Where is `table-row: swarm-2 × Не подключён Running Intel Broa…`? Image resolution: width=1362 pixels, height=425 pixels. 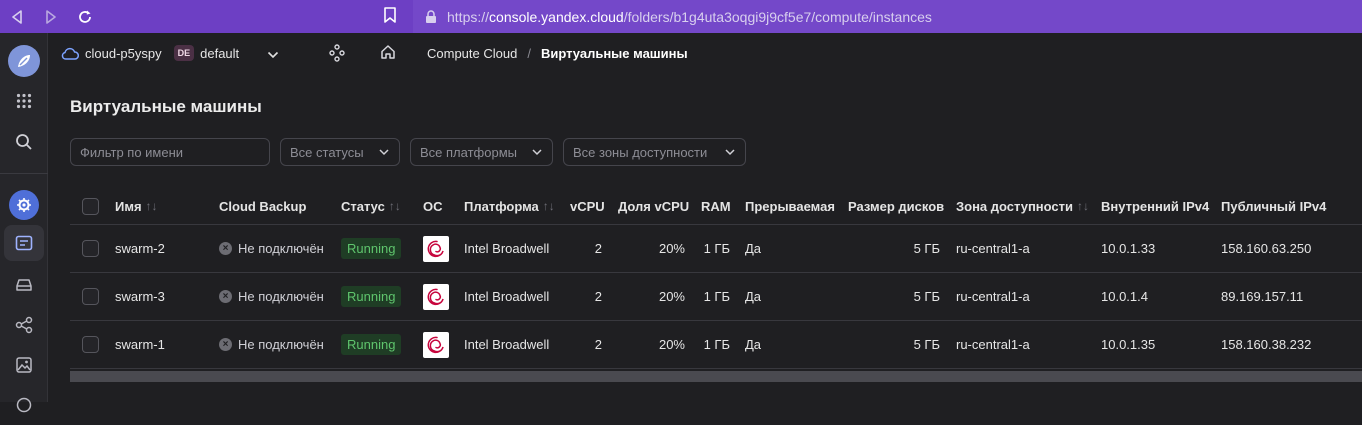
table-row: swarm-2 × Не подключён Running Intel Broa… is located at coordinates (716, 249).